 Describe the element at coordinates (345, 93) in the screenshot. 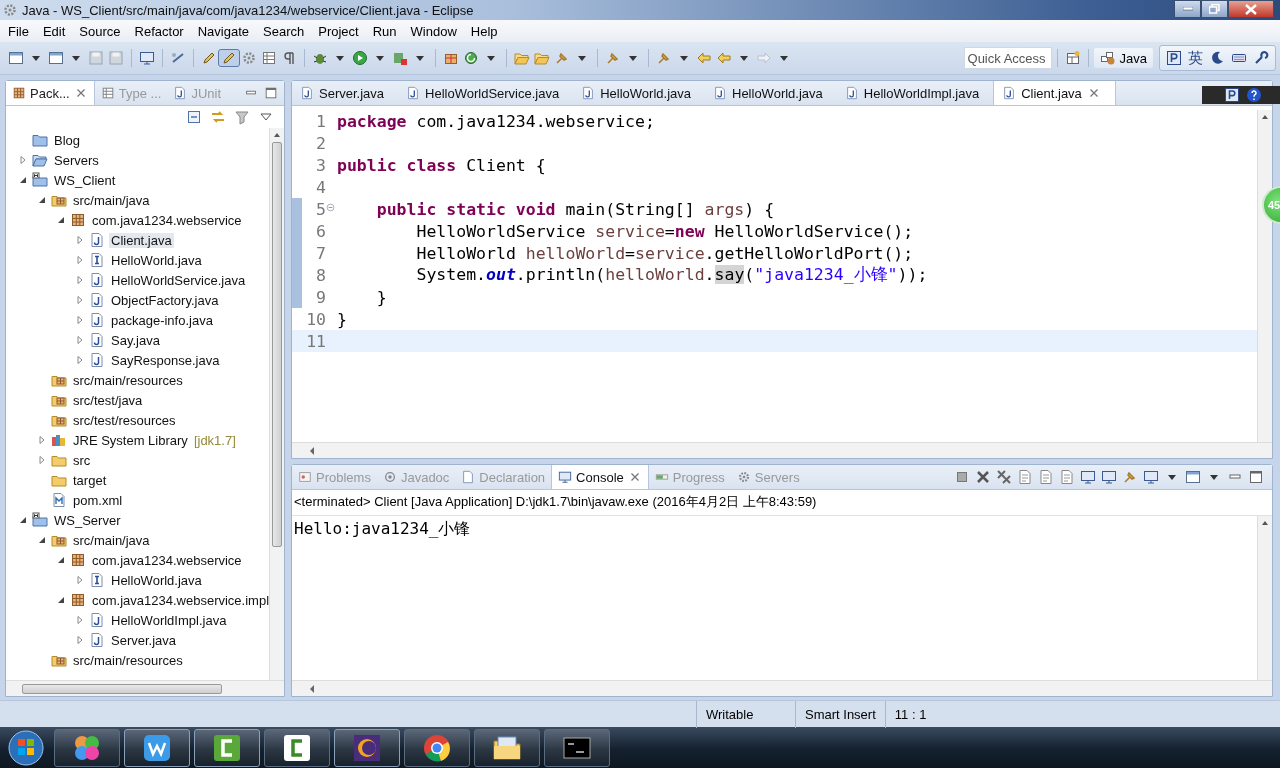

I see `editor-tab: Server.java` at that location.